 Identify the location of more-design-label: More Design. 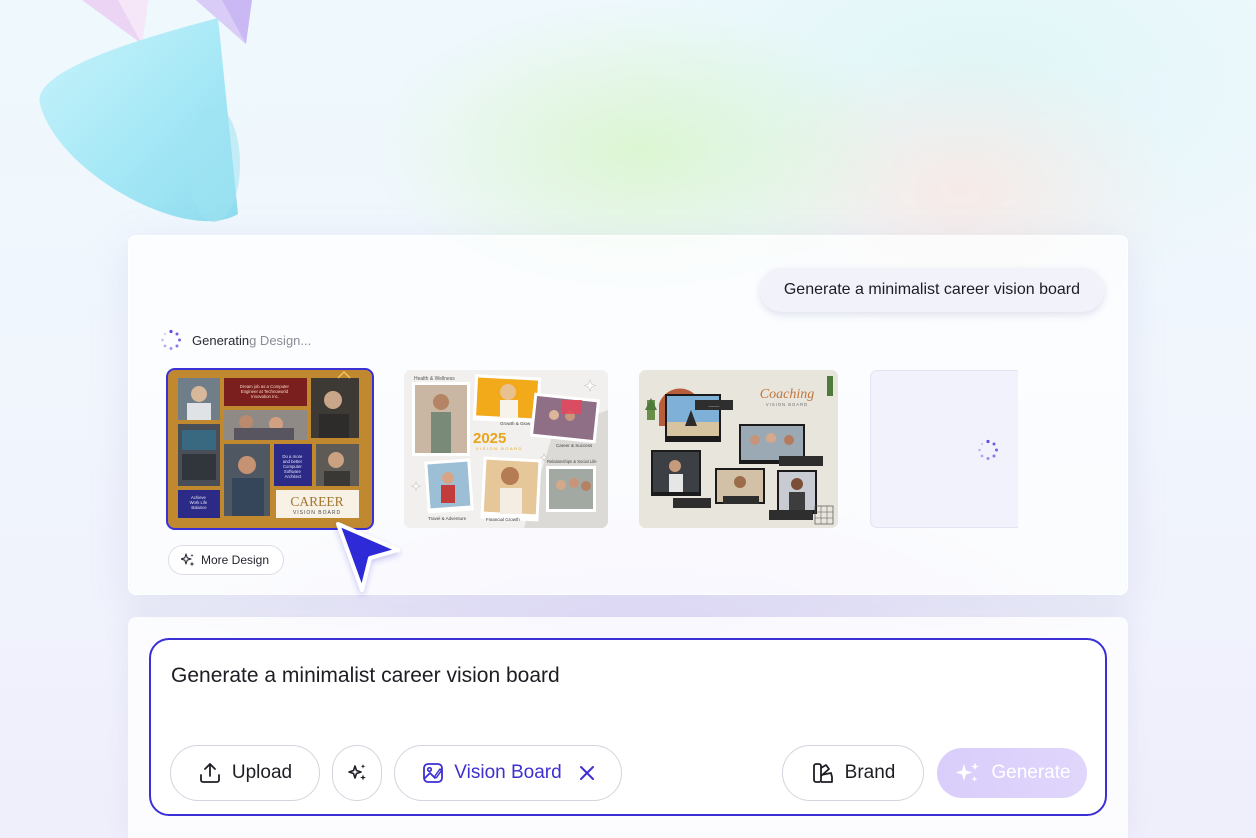
(235, 560).